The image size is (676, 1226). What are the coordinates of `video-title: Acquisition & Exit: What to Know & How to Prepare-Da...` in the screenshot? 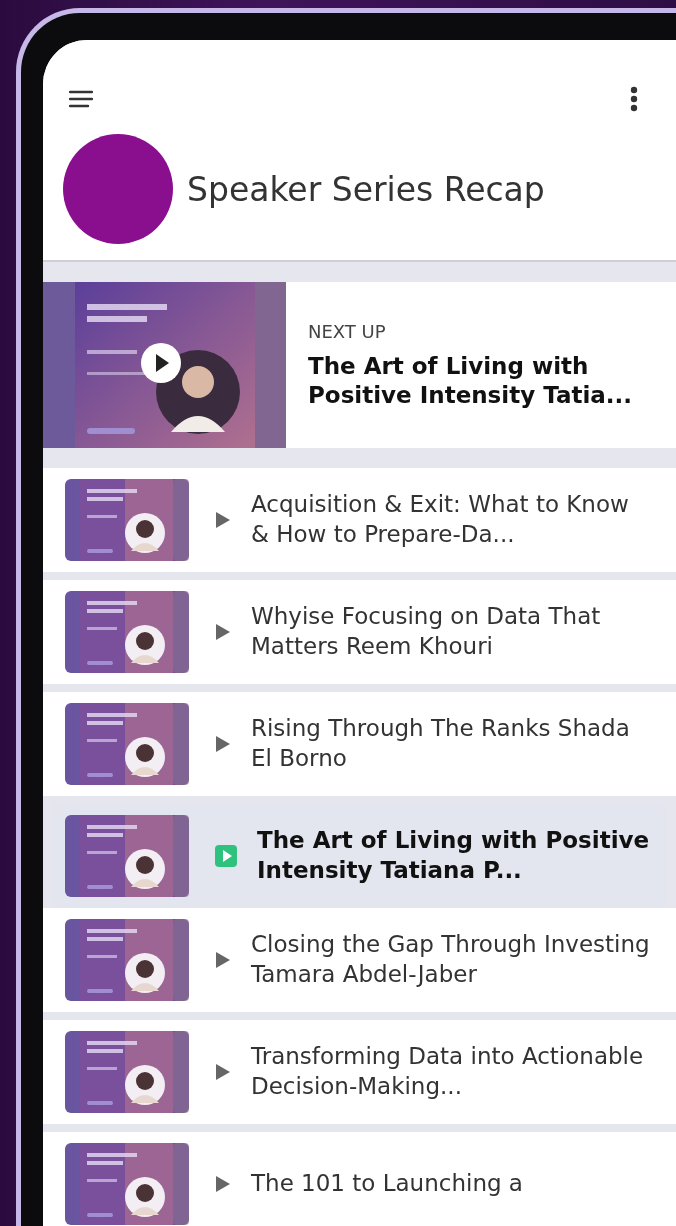 It's located at (440, 519).